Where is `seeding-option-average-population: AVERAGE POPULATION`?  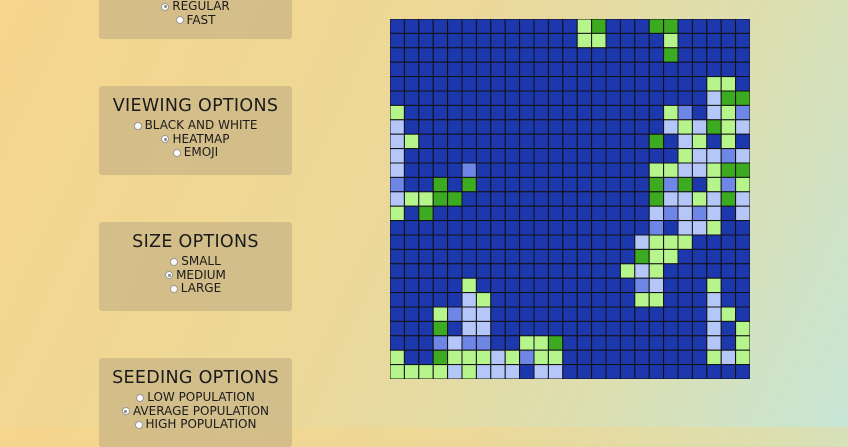
seeding-option-average-population: AVERAGE POPULATION is located at coordinates (195, 411).